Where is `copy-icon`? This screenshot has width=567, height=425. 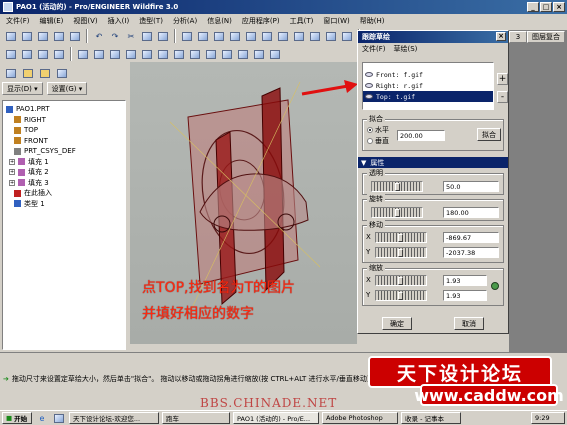 copy-icon is located at coordinates (147, 36).